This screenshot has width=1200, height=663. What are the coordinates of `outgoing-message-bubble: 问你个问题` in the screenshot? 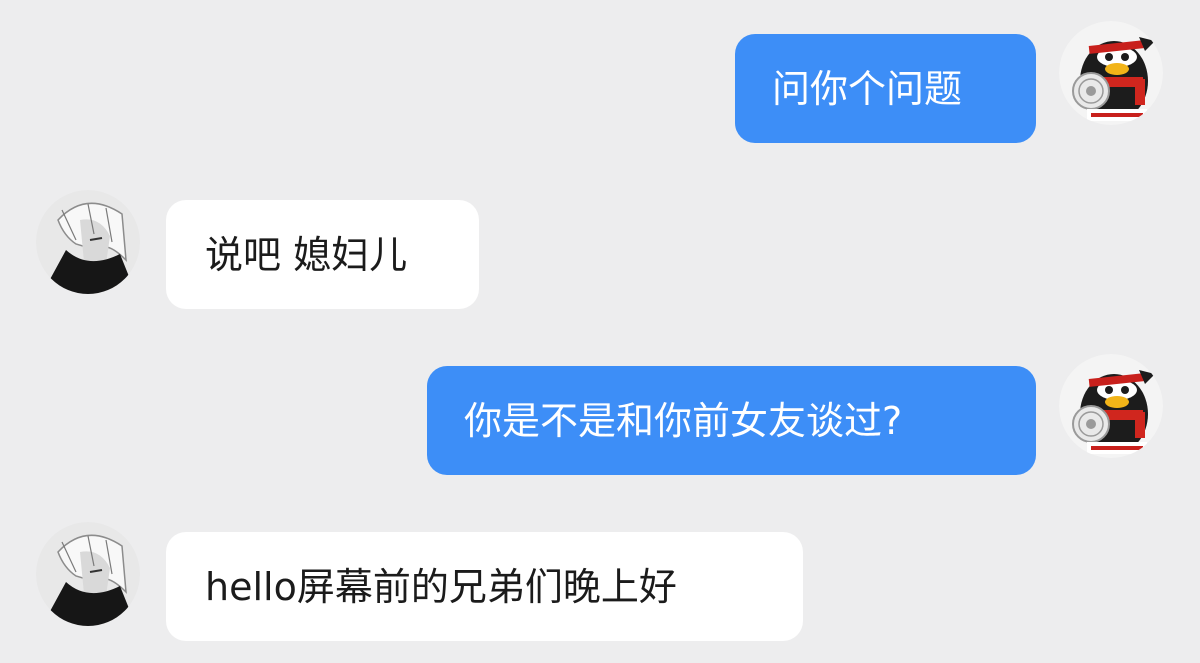 It's located at (885, 88).